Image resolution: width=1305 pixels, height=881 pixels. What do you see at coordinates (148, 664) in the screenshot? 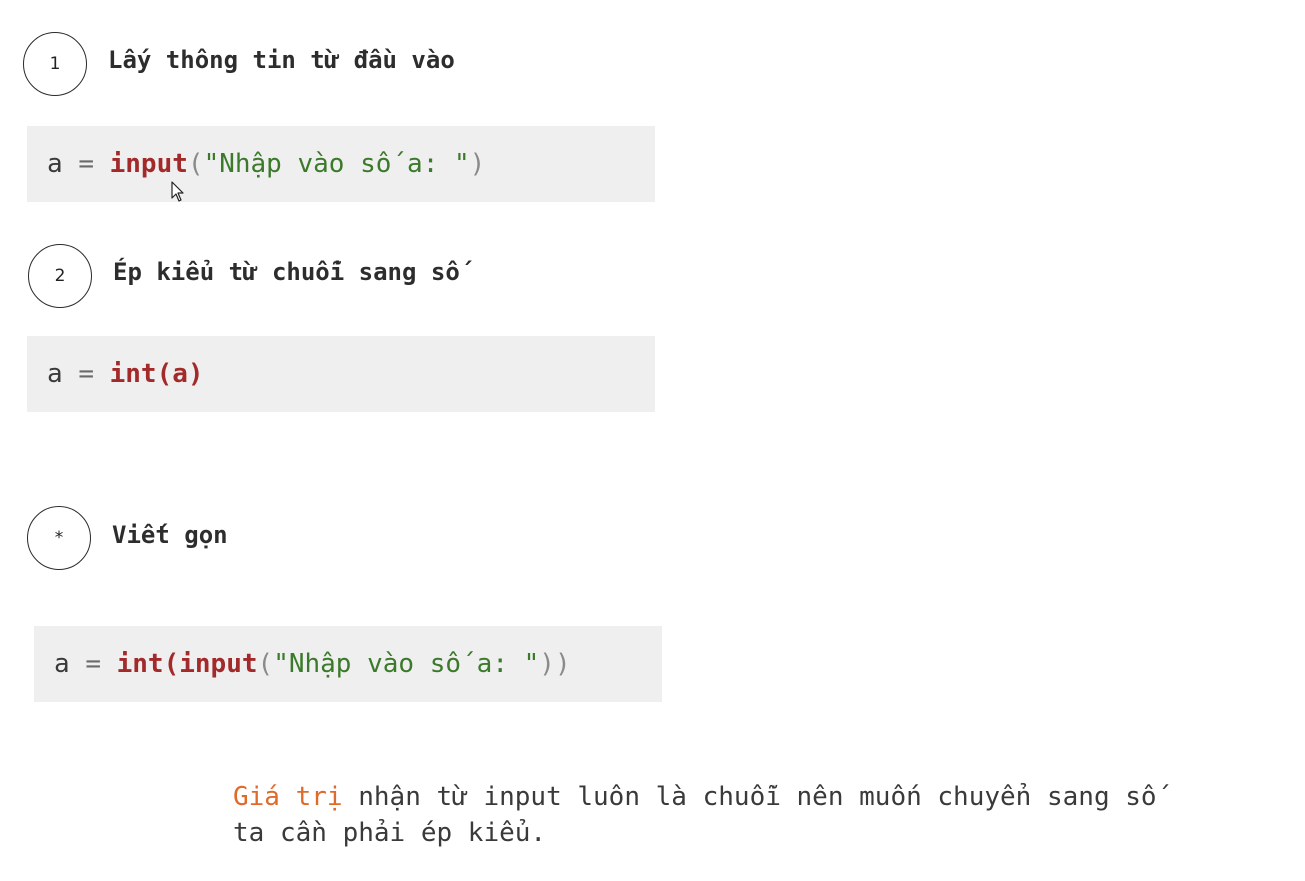
I see `code-outer-function: int(` at bounding box center [148, 664].